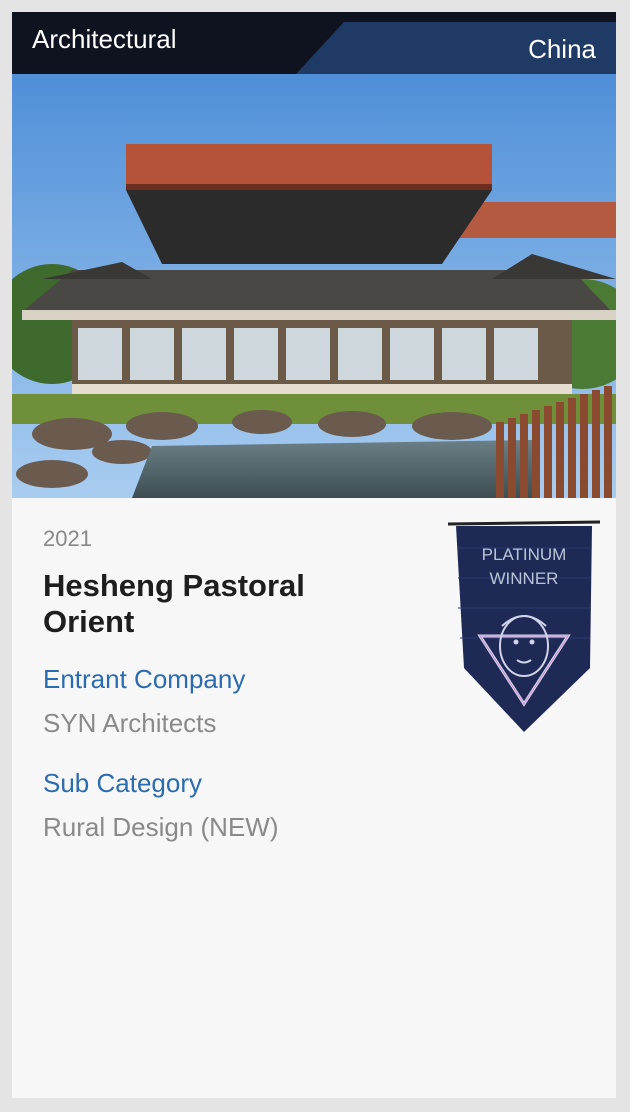  Describe the element at coordinates (314, 43) in the screenshot. I see `card-header: Architectural China` at that location.